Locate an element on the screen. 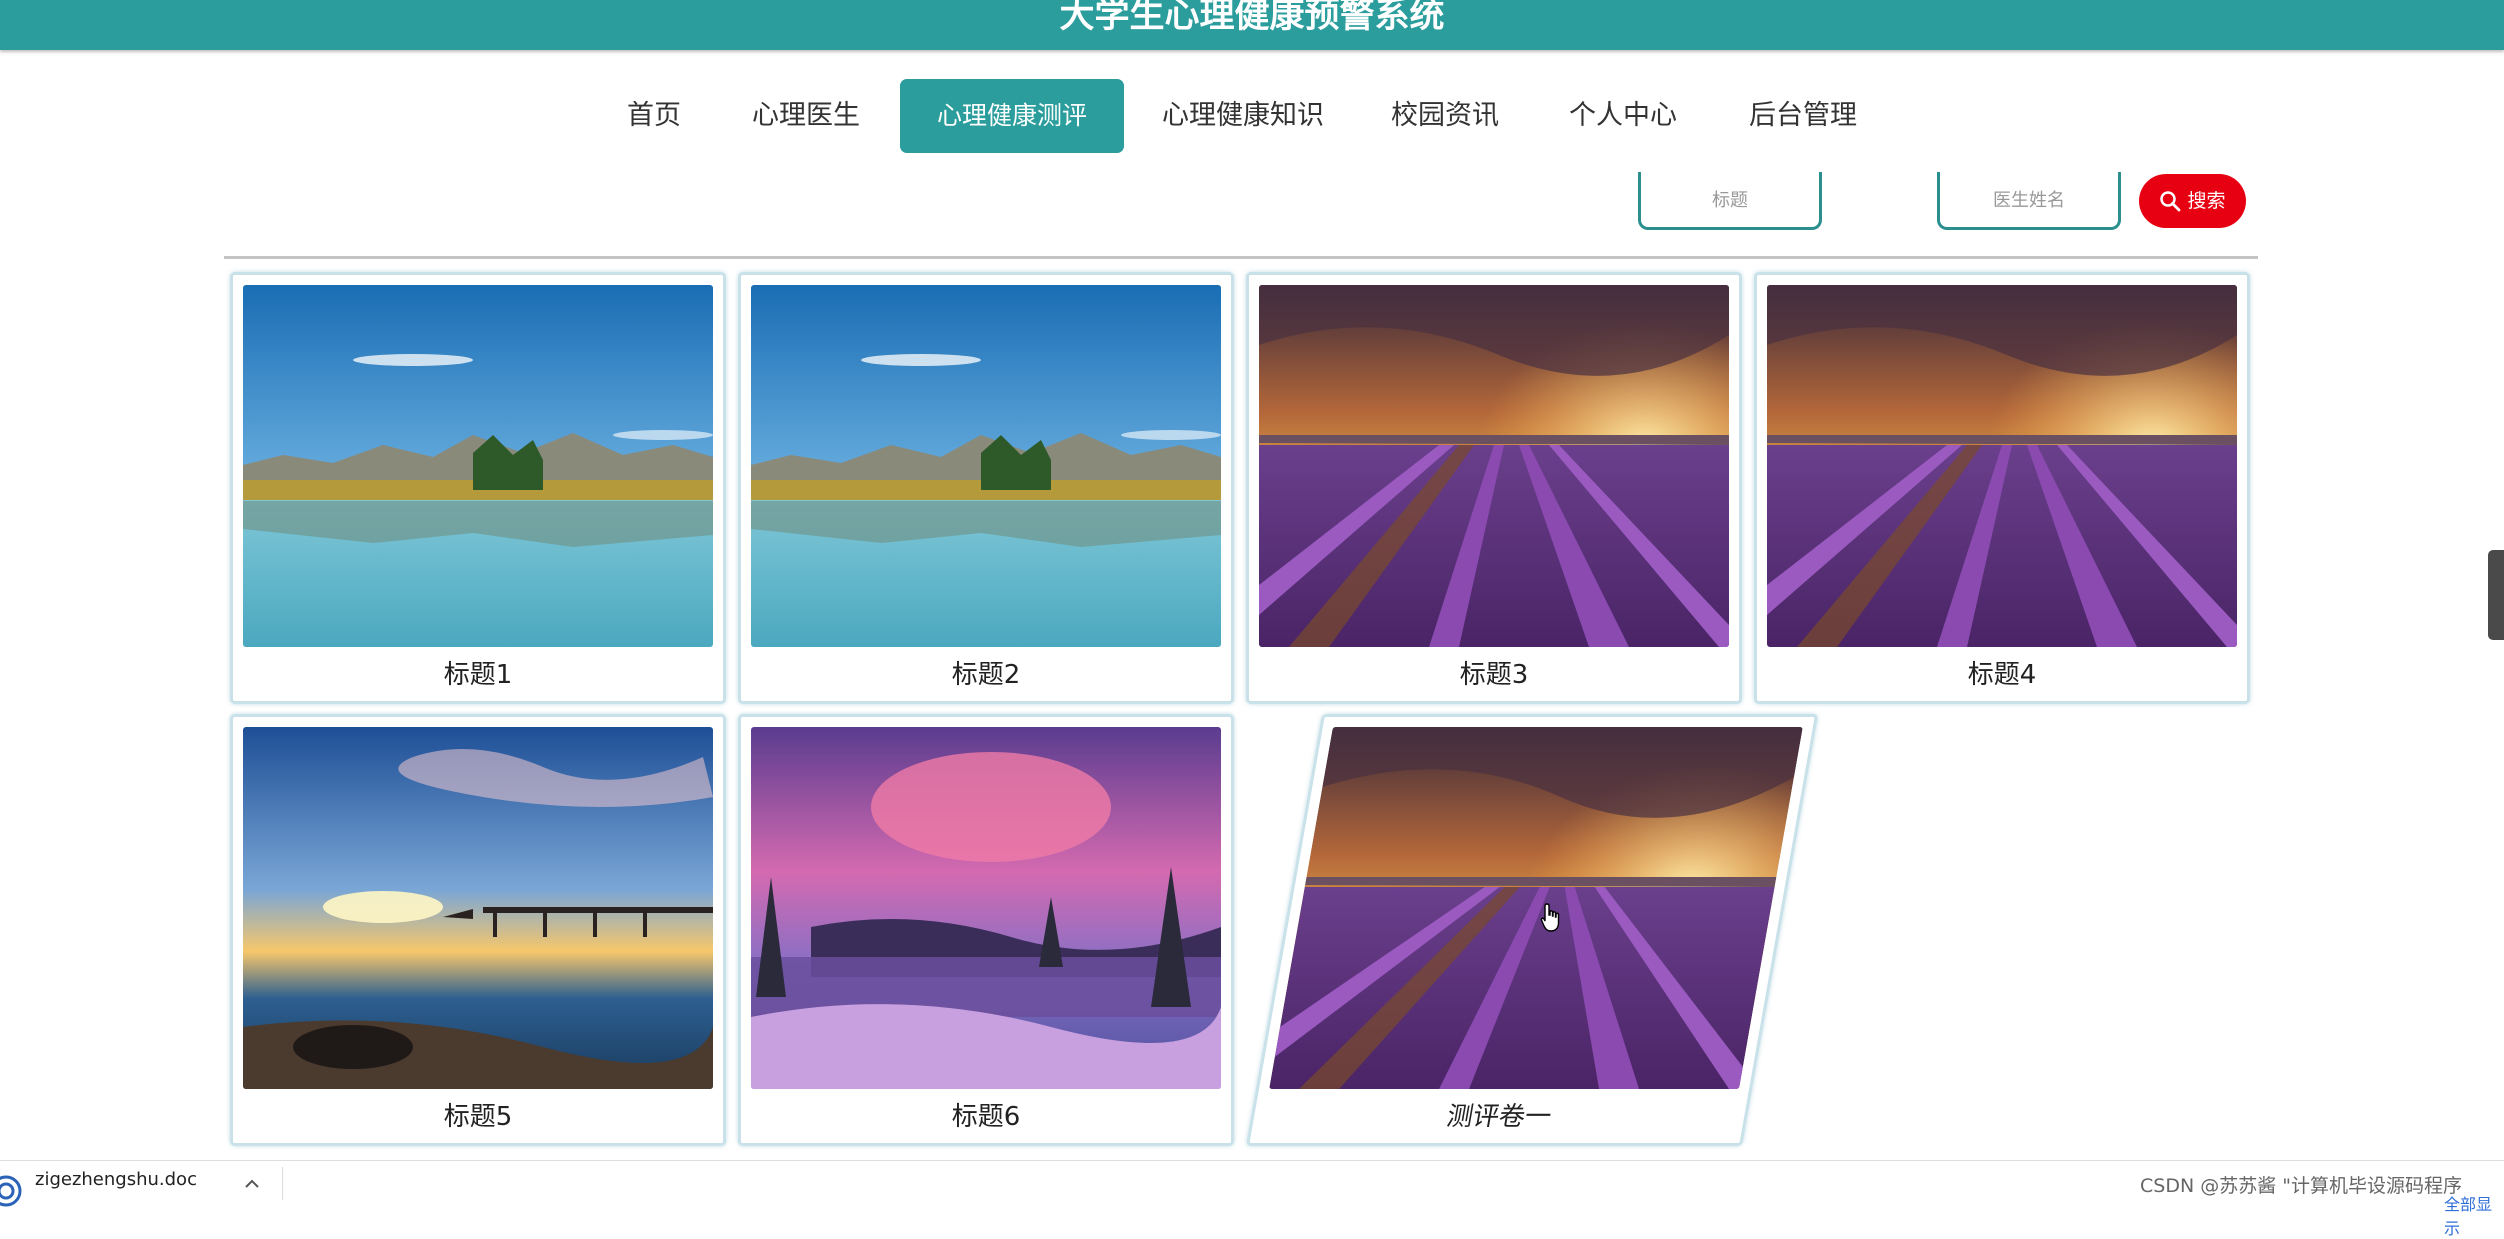 The image size is (2504, 1239). title-search-input: 标题 is located at coordinates (1730, 201).